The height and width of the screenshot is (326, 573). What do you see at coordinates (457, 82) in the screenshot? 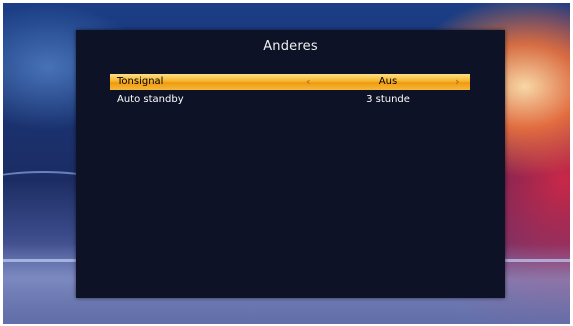
I see `chevron-right-icon: ›` at bounding box center [457, 82].